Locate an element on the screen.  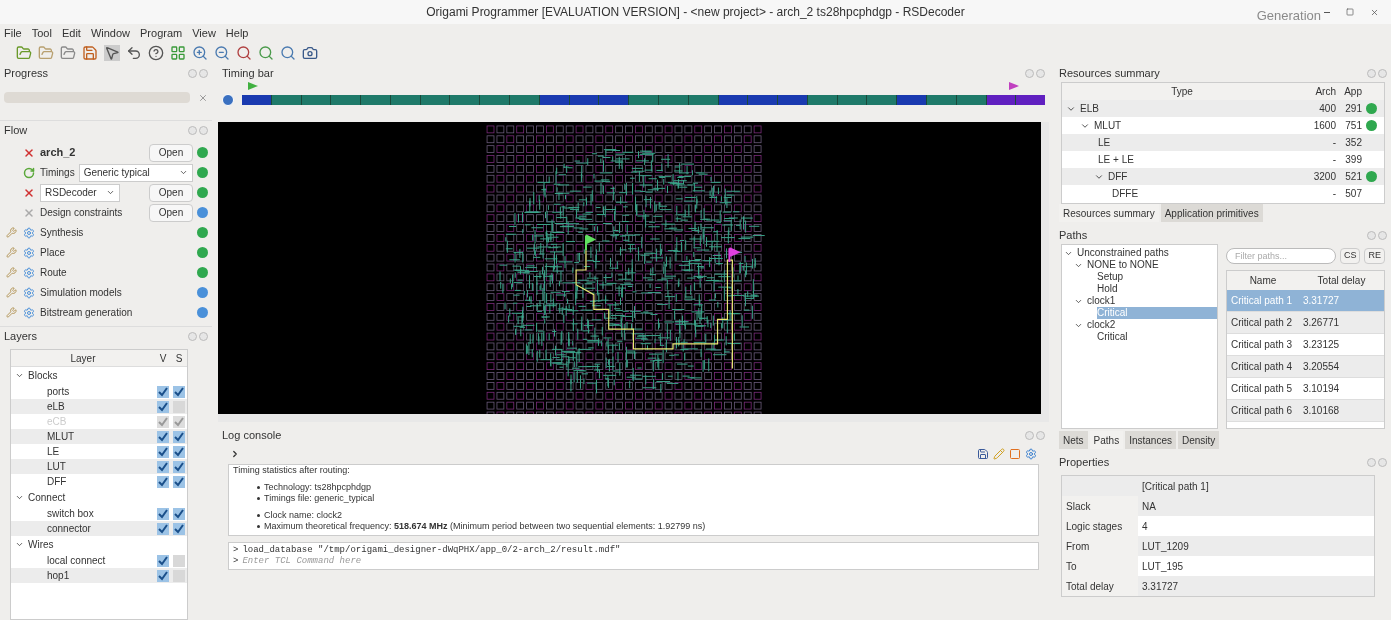
column-header: Type is located at coordinates (1182, 91).